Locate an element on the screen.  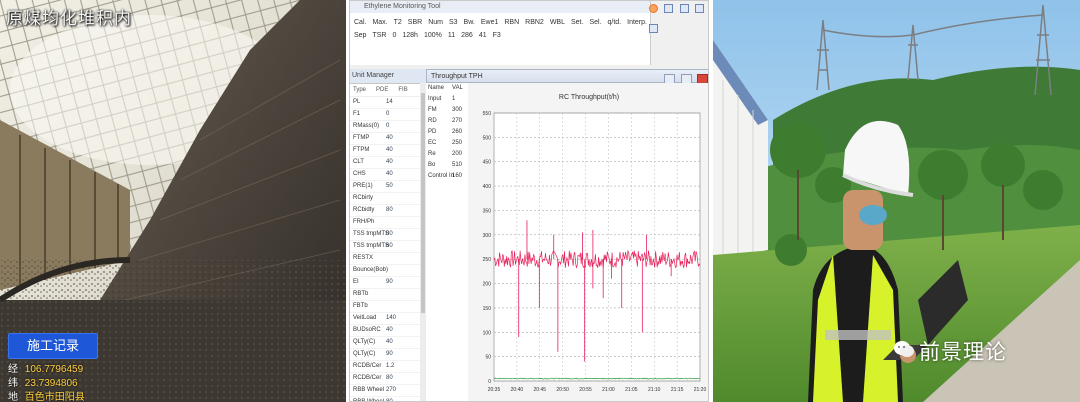
list-item-name: RCDB/Cer is located at coordinates (367, 378).